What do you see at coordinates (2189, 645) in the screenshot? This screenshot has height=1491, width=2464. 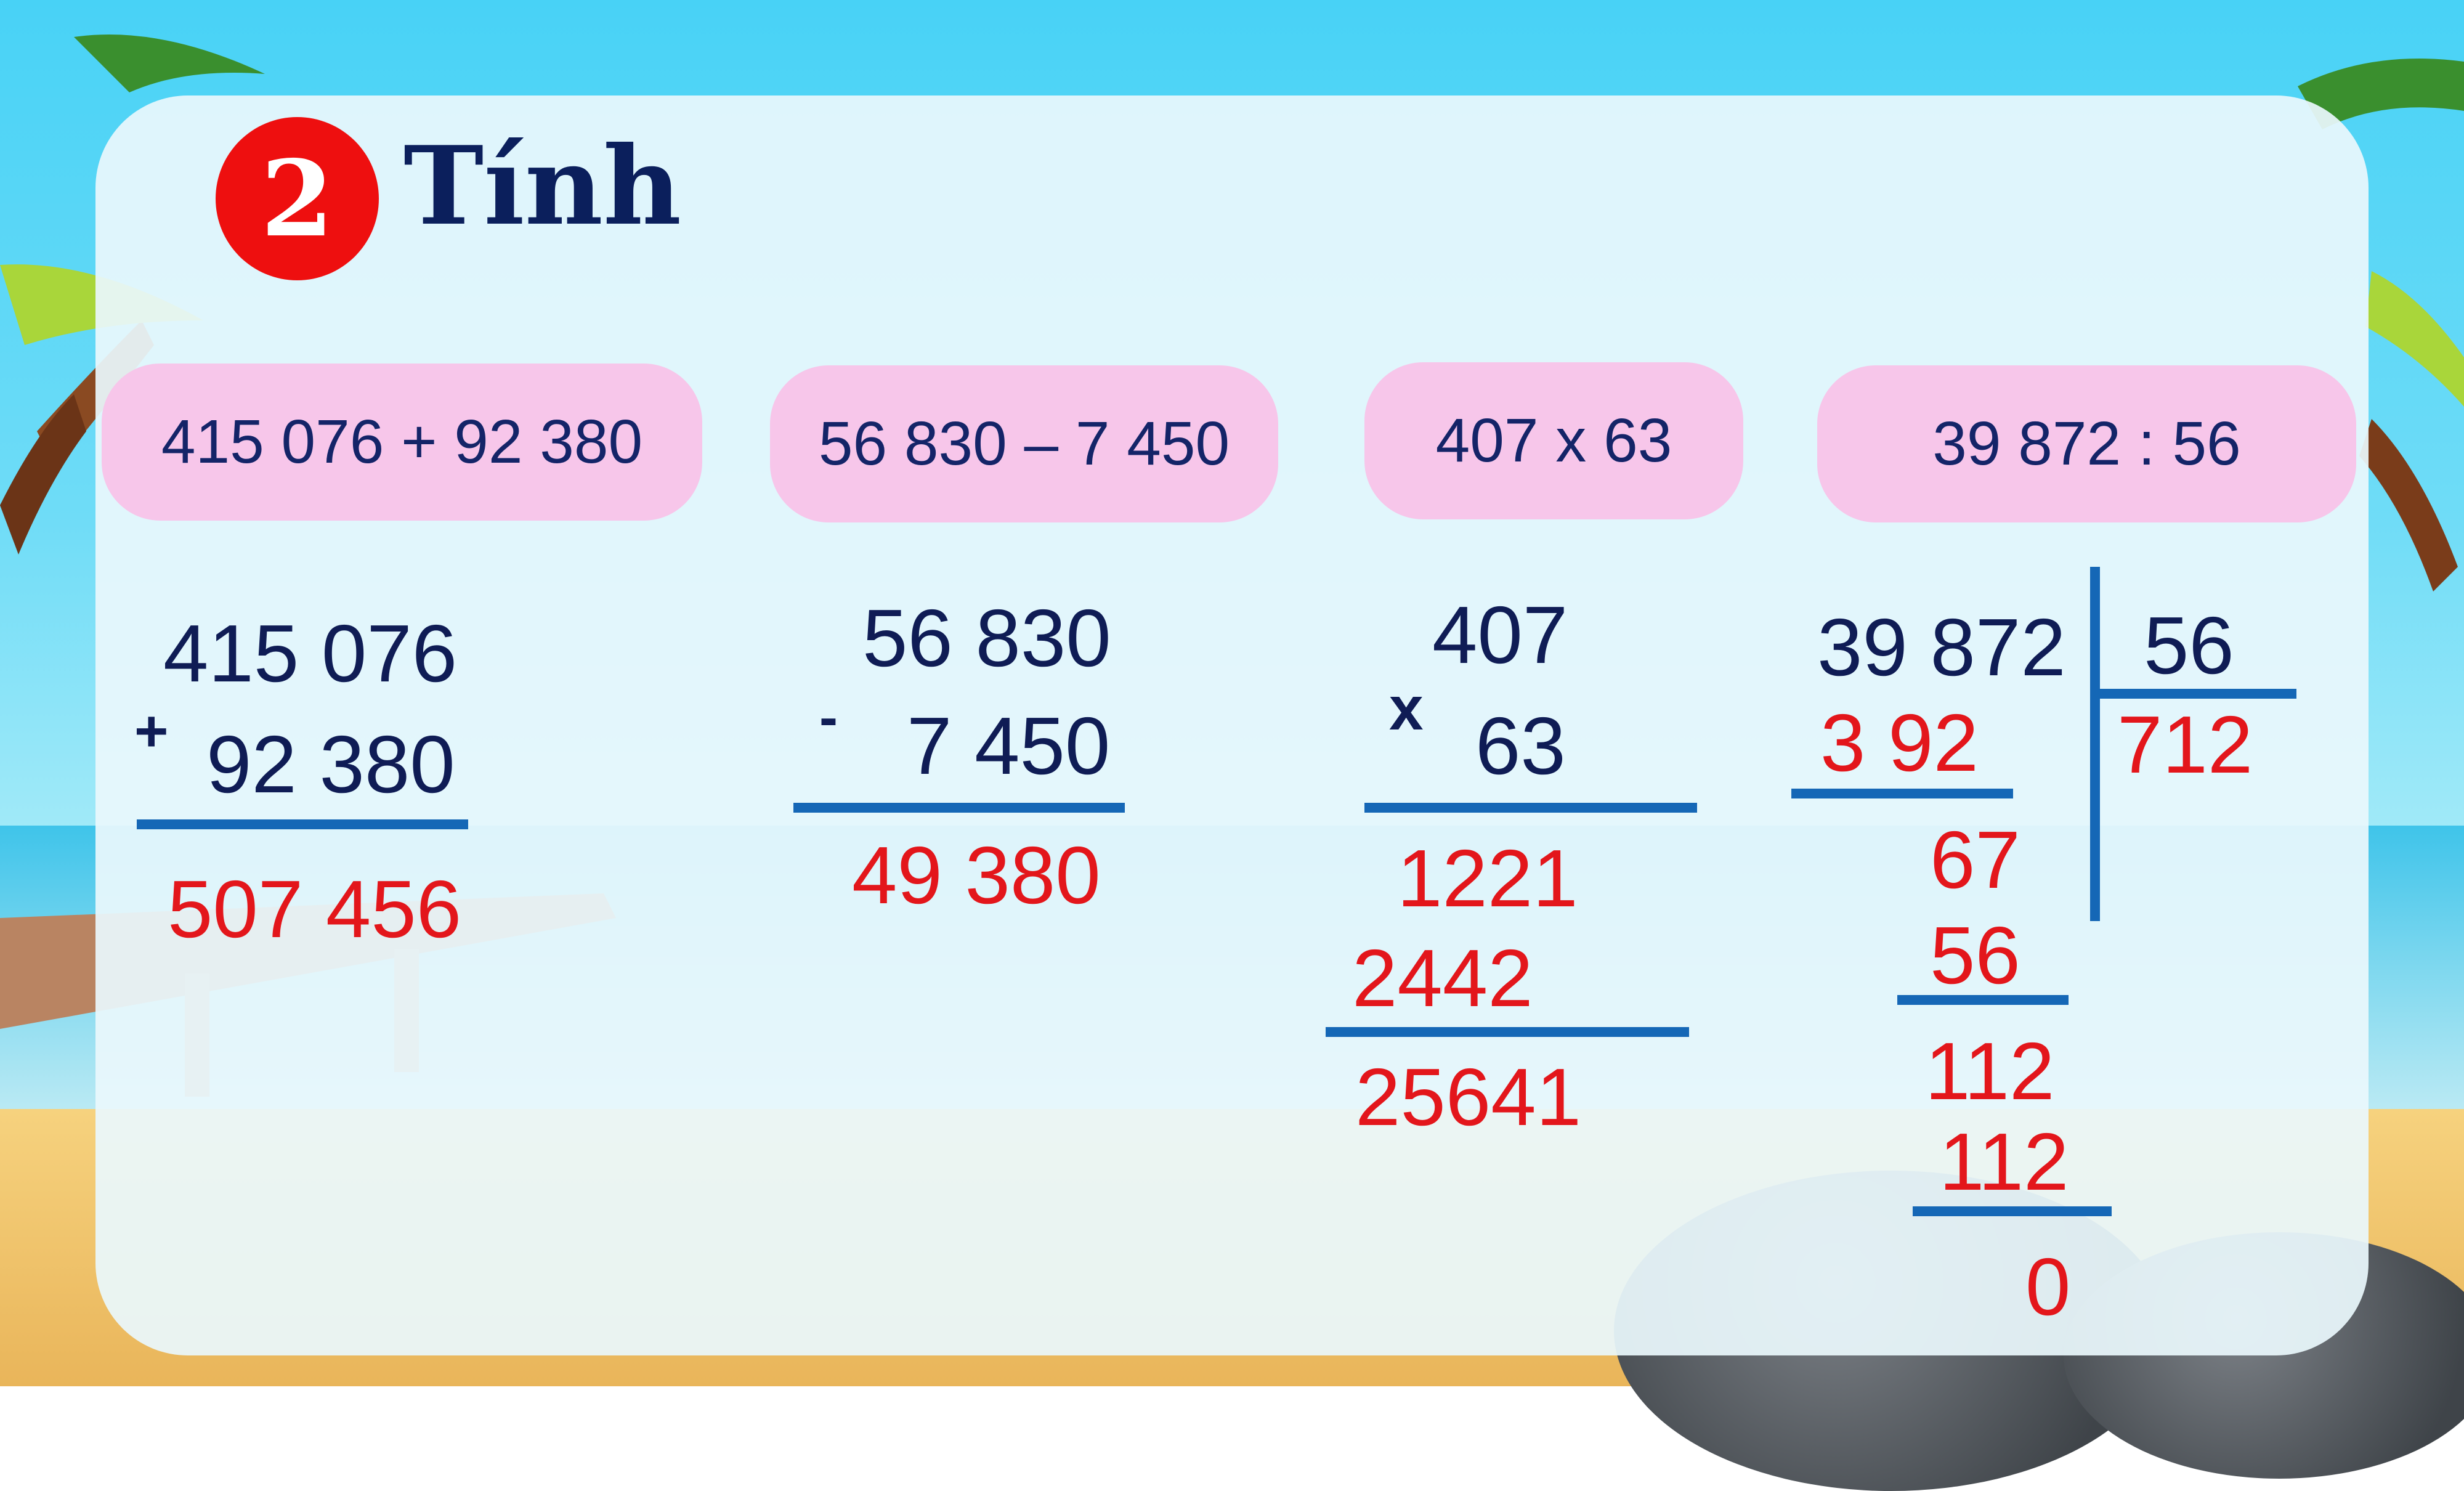 I see `division-divisor: 56` at bounding box center [2189, 645].